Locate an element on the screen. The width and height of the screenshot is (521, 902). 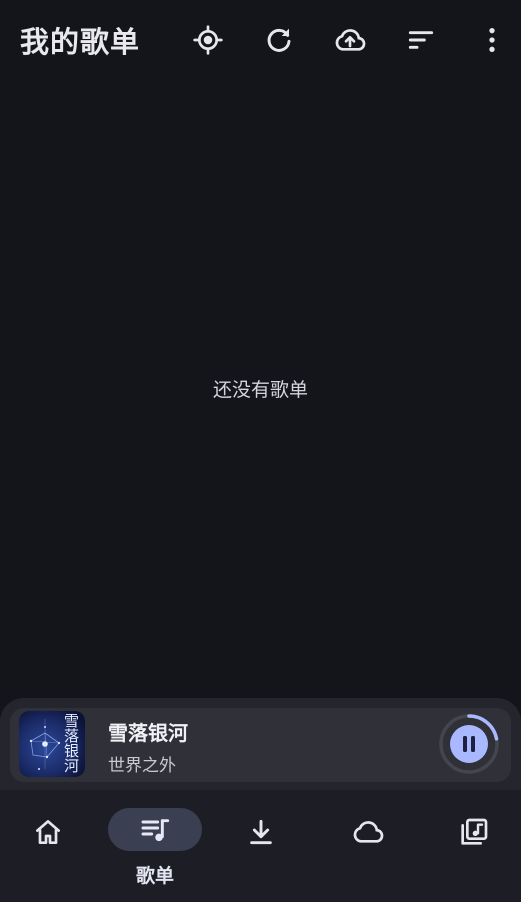
refresh-icon is located at coordinates (279, 40).